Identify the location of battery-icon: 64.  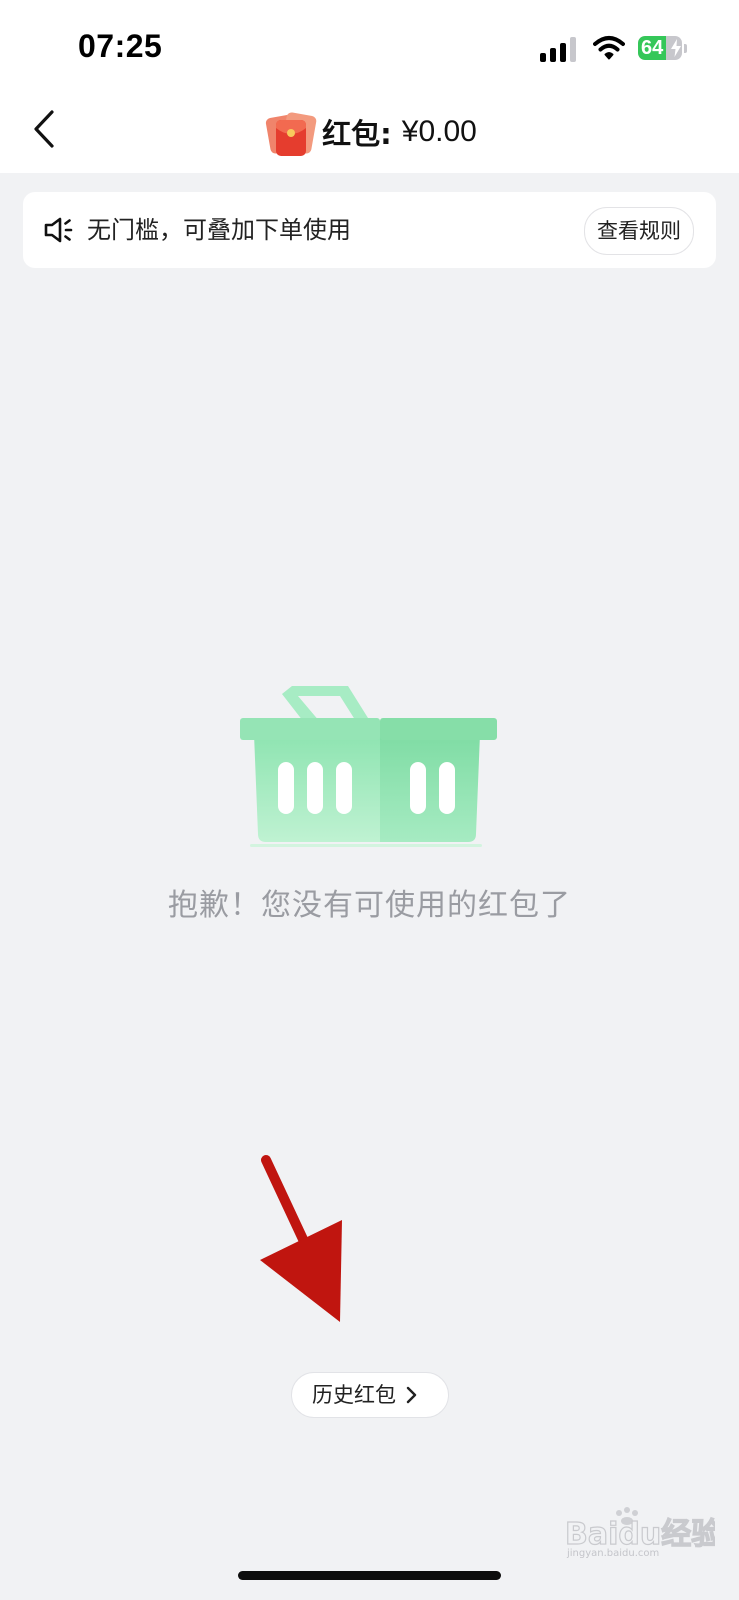
(662, 49).